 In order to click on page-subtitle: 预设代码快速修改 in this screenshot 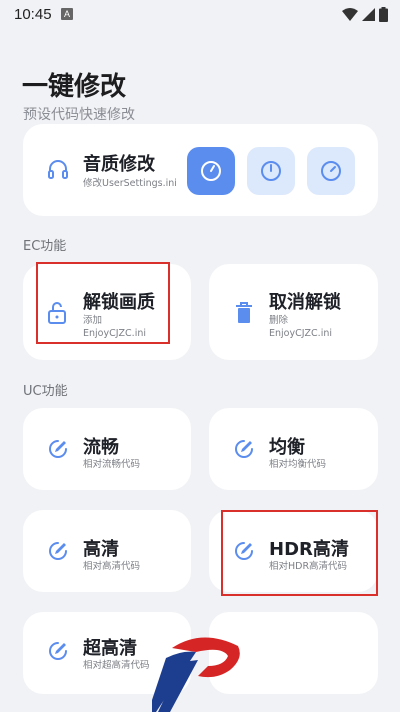, I will do `click(79, 115)`.